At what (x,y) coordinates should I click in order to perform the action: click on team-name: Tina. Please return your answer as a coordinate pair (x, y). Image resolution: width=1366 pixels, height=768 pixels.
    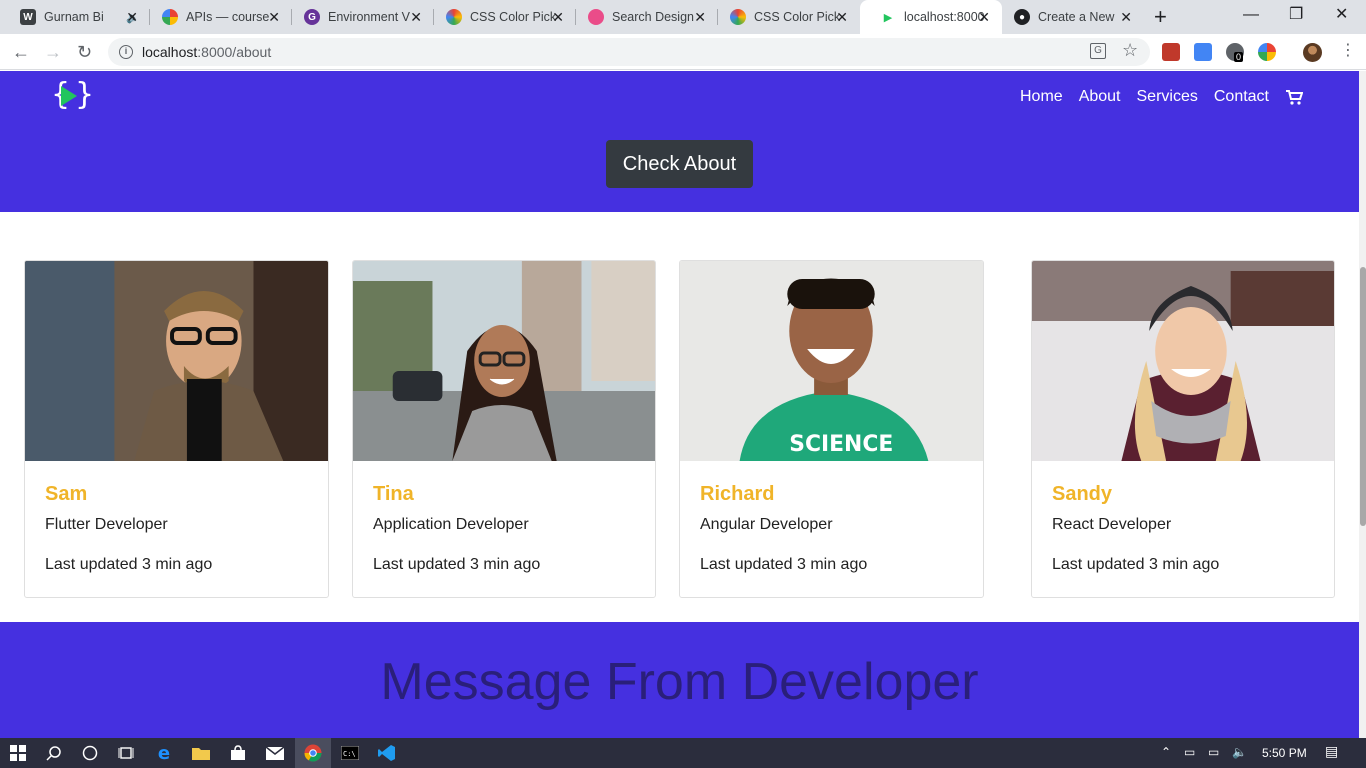
    Looking at the image, I should click on (393, 494).